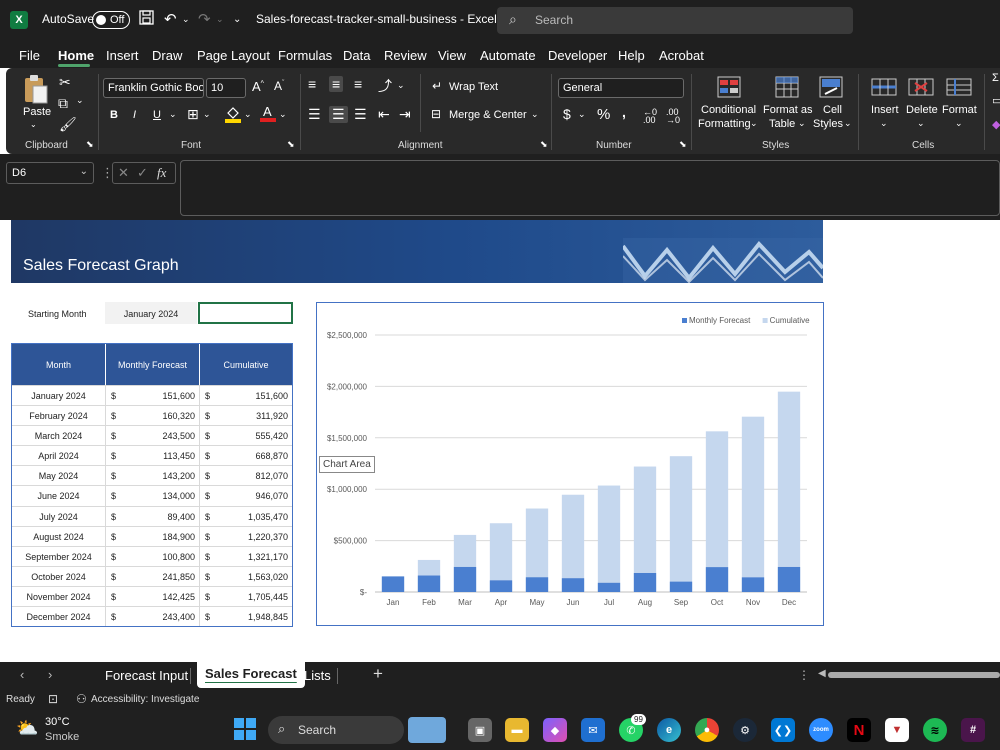 Image resolution: width=1000 pixels, height=750 pixels. What do you see at coordinates (336, 84) in the screenshot?
I see `align-middle-icon: ≡` at bounding box center [336, 84].